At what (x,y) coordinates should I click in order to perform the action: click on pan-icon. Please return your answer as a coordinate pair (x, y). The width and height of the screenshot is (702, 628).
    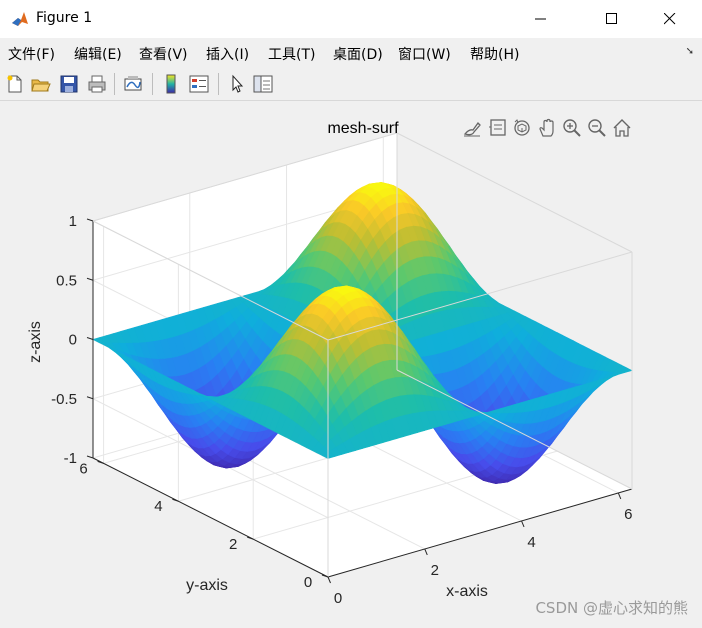
    Looking at the image, I should click on (547, 128).